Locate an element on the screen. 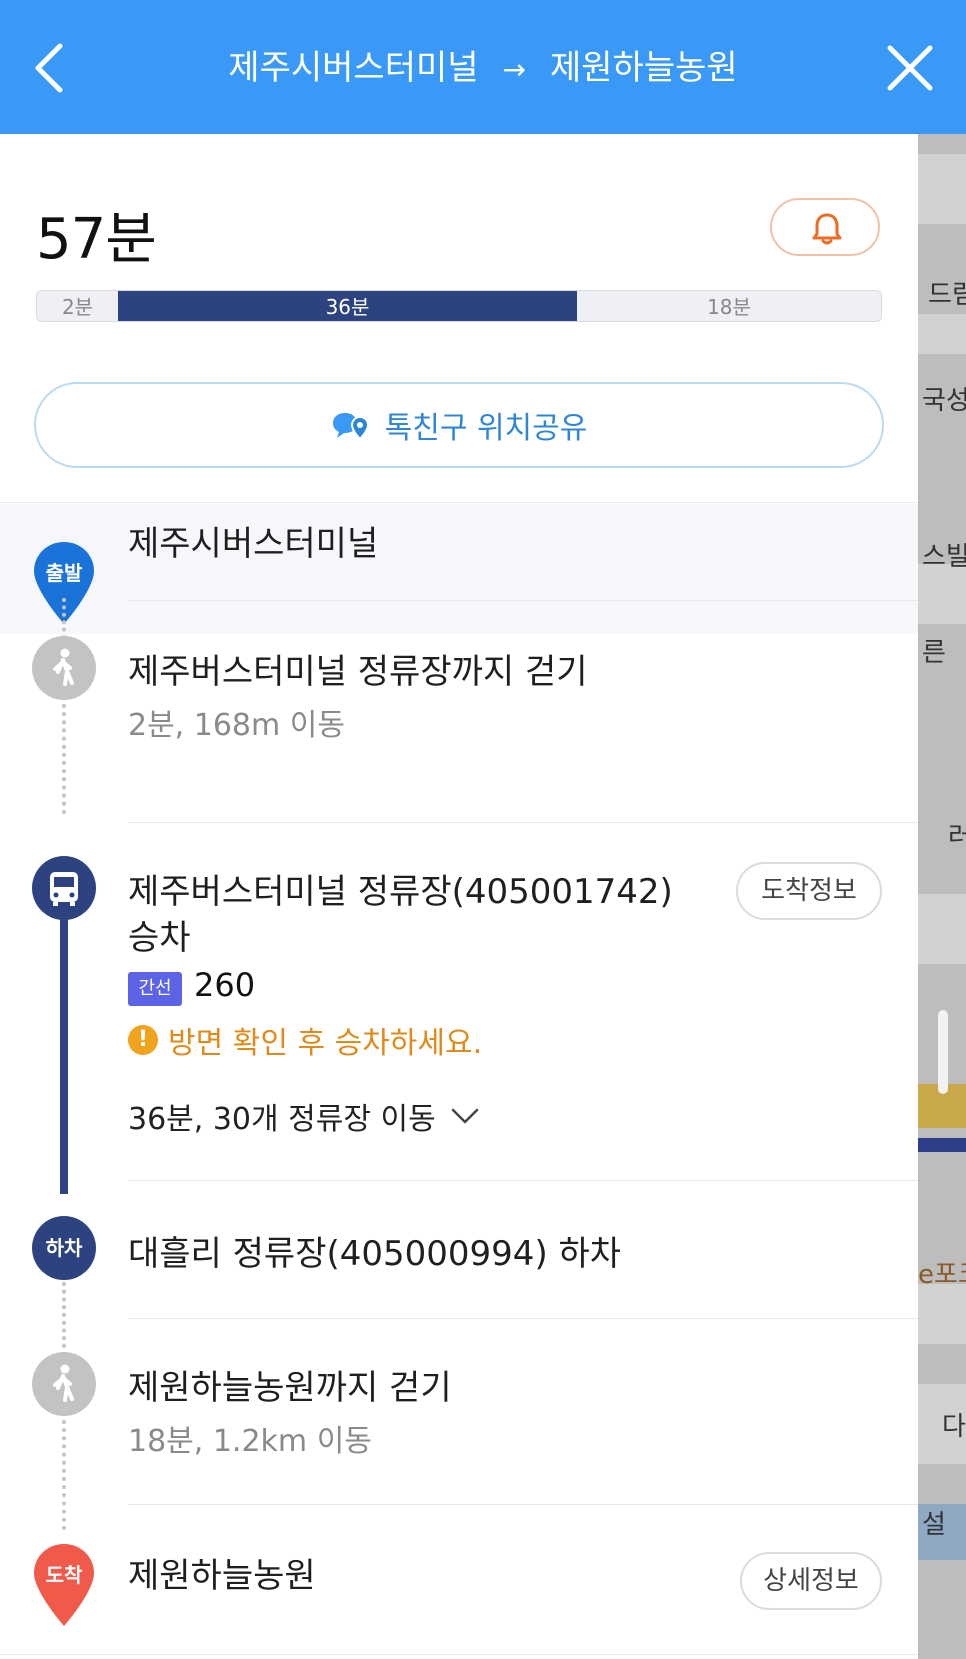 Image resolution: width=966 pixels, height=1659 pixels. bus-circle is located at coordinates (64, 888).